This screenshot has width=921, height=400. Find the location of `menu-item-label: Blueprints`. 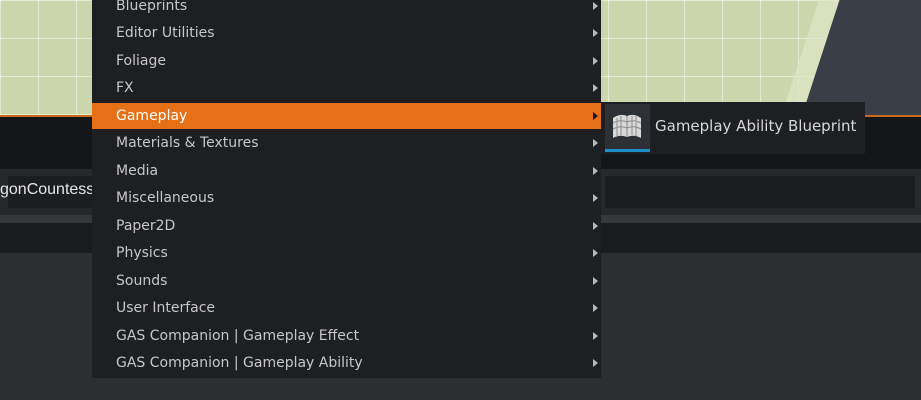

menu-item-label: Blueprints is located at coordinates (152, 7).